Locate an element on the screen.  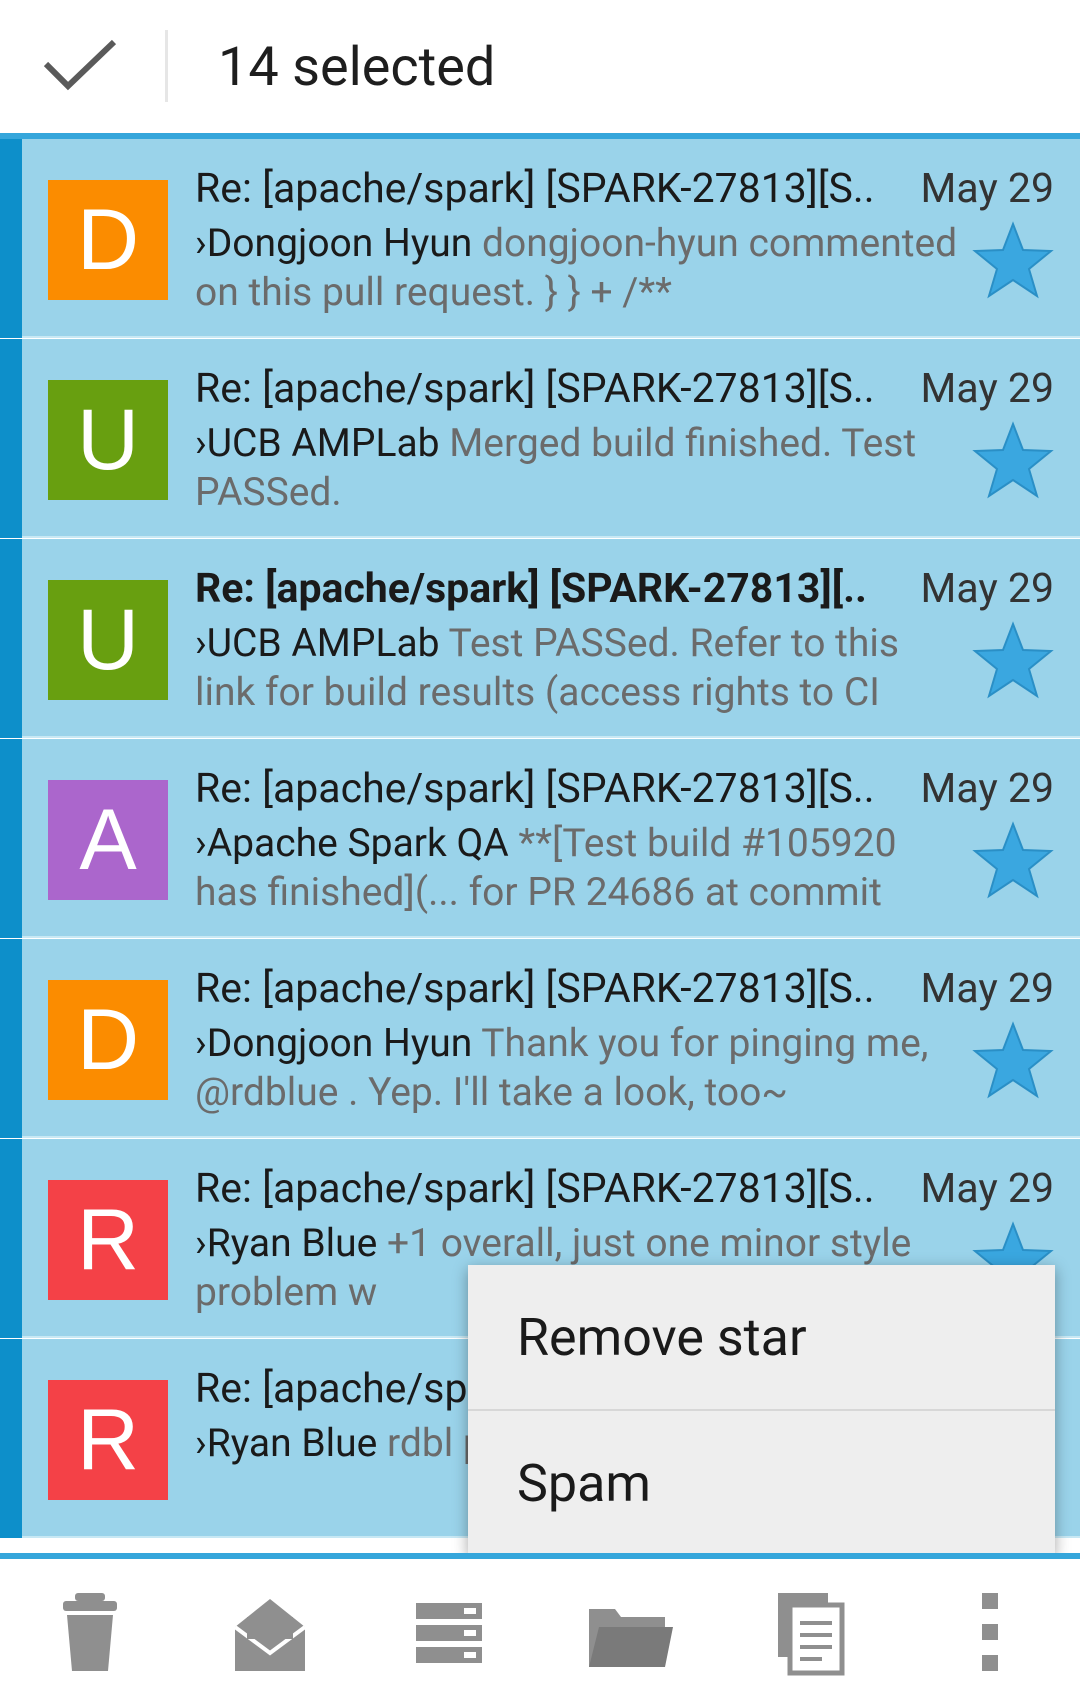
menu-item-spam: Spam is located at coordinates (761, 1483).